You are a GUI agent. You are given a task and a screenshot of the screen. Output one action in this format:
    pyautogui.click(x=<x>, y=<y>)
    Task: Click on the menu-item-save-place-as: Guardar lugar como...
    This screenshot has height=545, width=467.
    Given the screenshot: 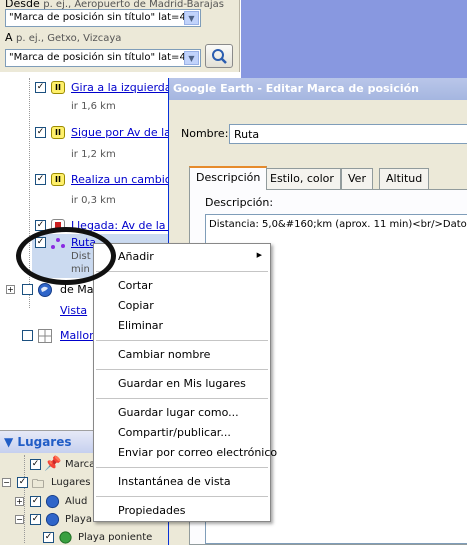 What is the action you would take?
    pyautogui.click(x=182, y=412)
    